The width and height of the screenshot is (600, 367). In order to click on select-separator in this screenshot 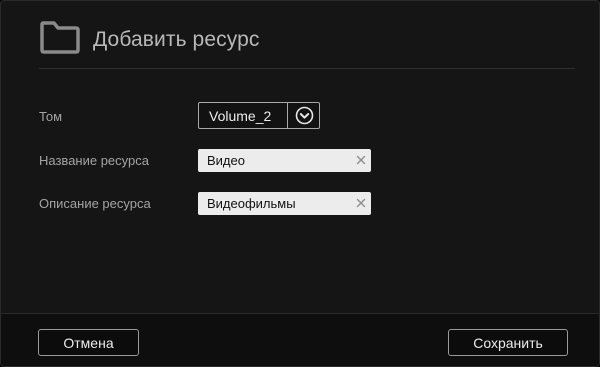, I will do `click(287, 115)`.